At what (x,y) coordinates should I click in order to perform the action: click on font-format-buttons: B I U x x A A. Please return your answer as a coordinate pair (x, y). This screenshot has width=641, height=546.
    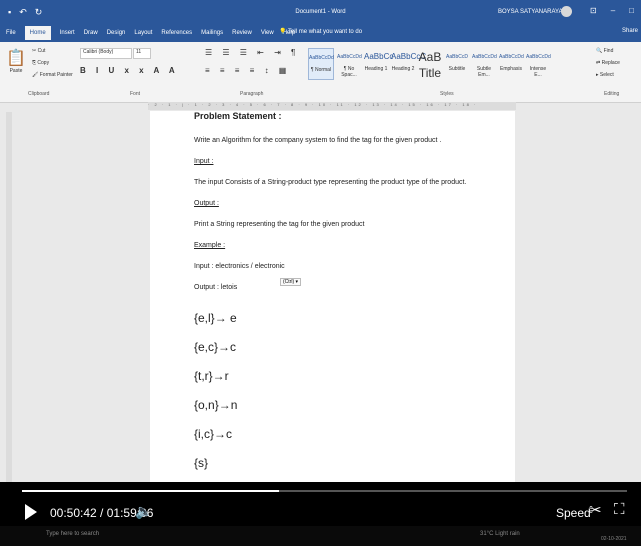
    Looking at the image, I should click on (129, 70).